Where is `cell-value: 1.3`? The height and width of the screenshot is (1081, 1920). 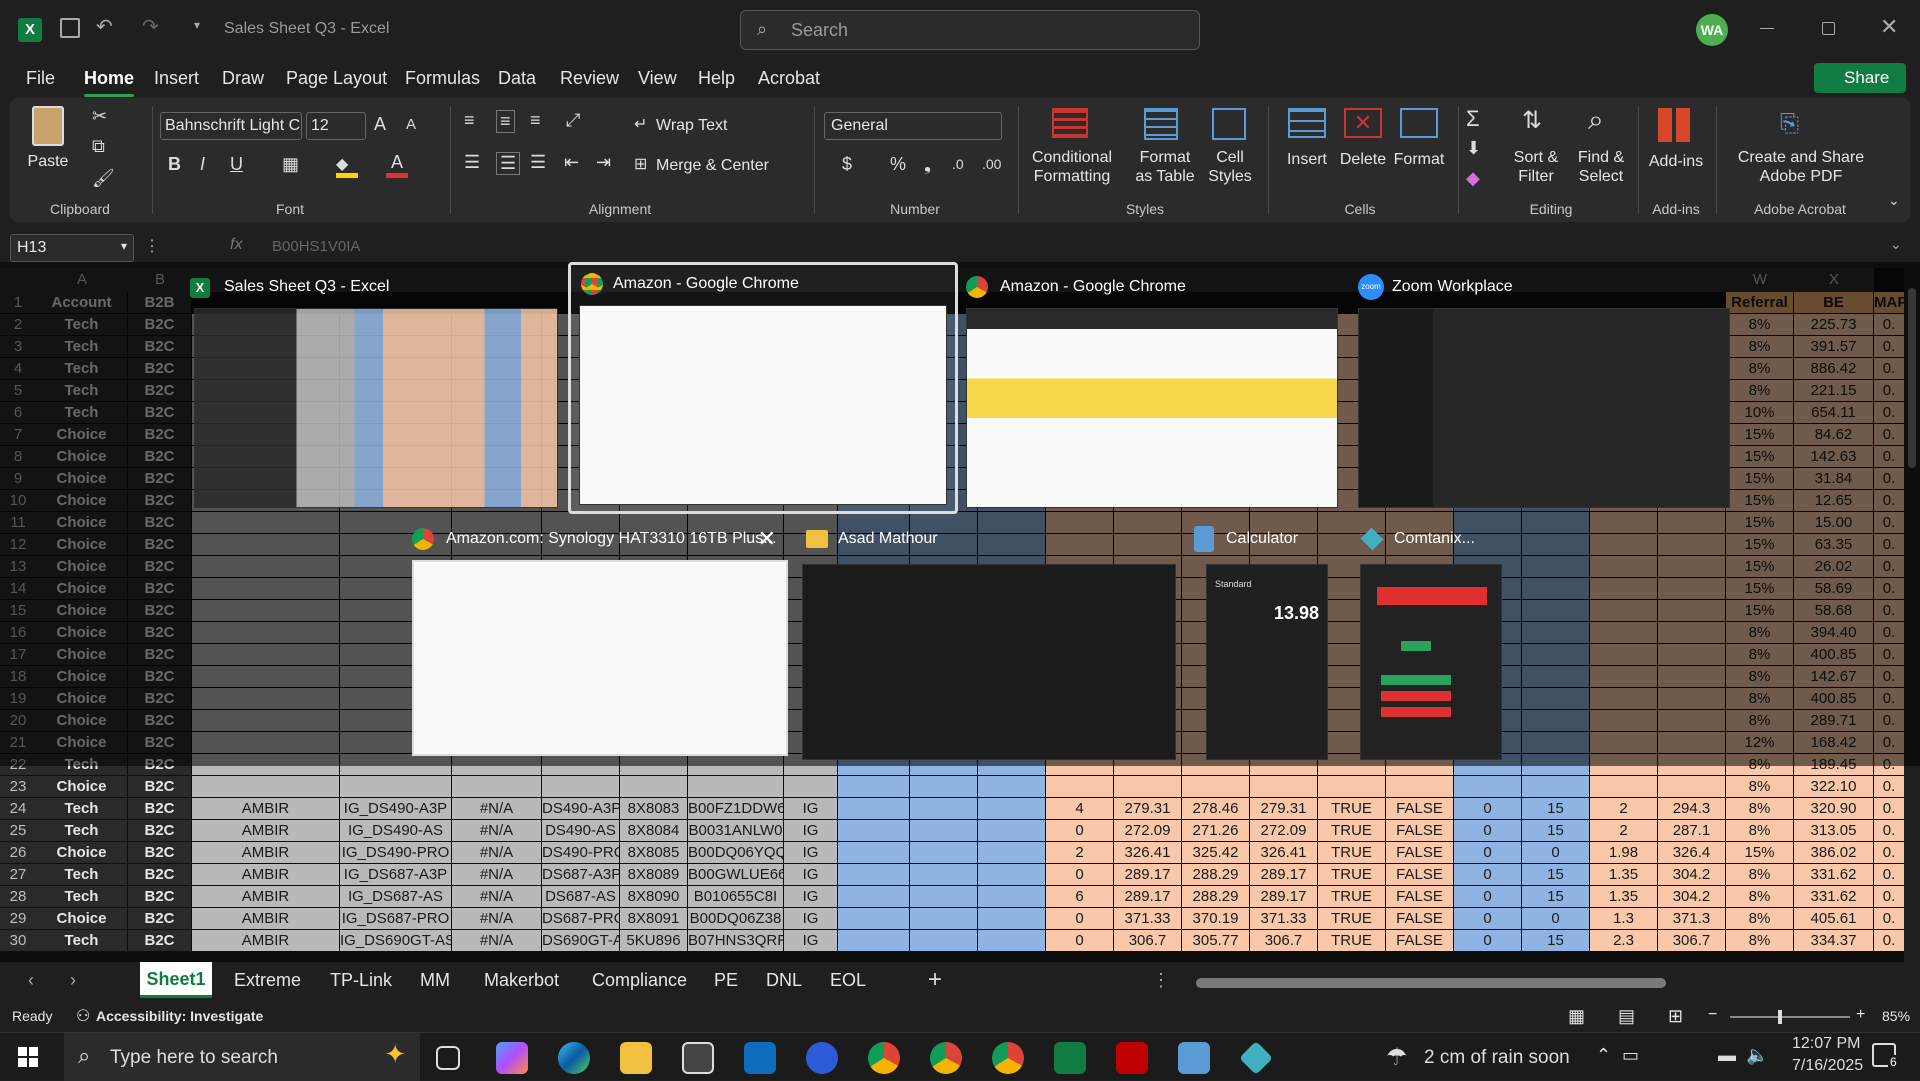 cell-value: 1.3 is located at coordinates (1623, 918).